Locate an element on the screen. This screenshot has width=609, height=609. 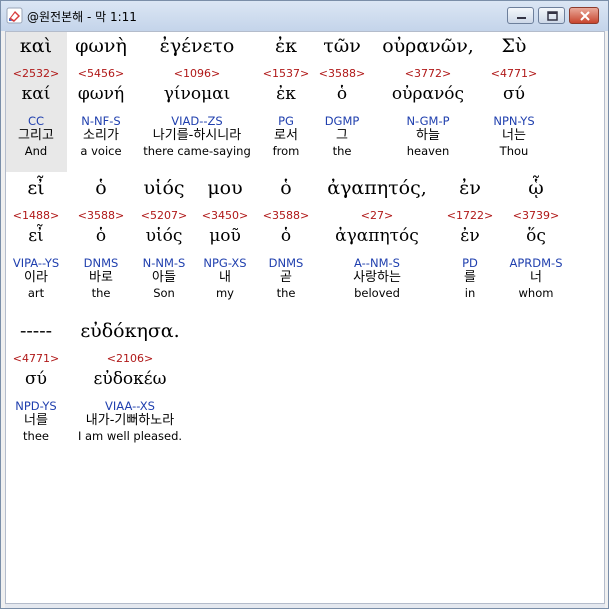
english-gloss: thee is located at coordinates (36, 436).